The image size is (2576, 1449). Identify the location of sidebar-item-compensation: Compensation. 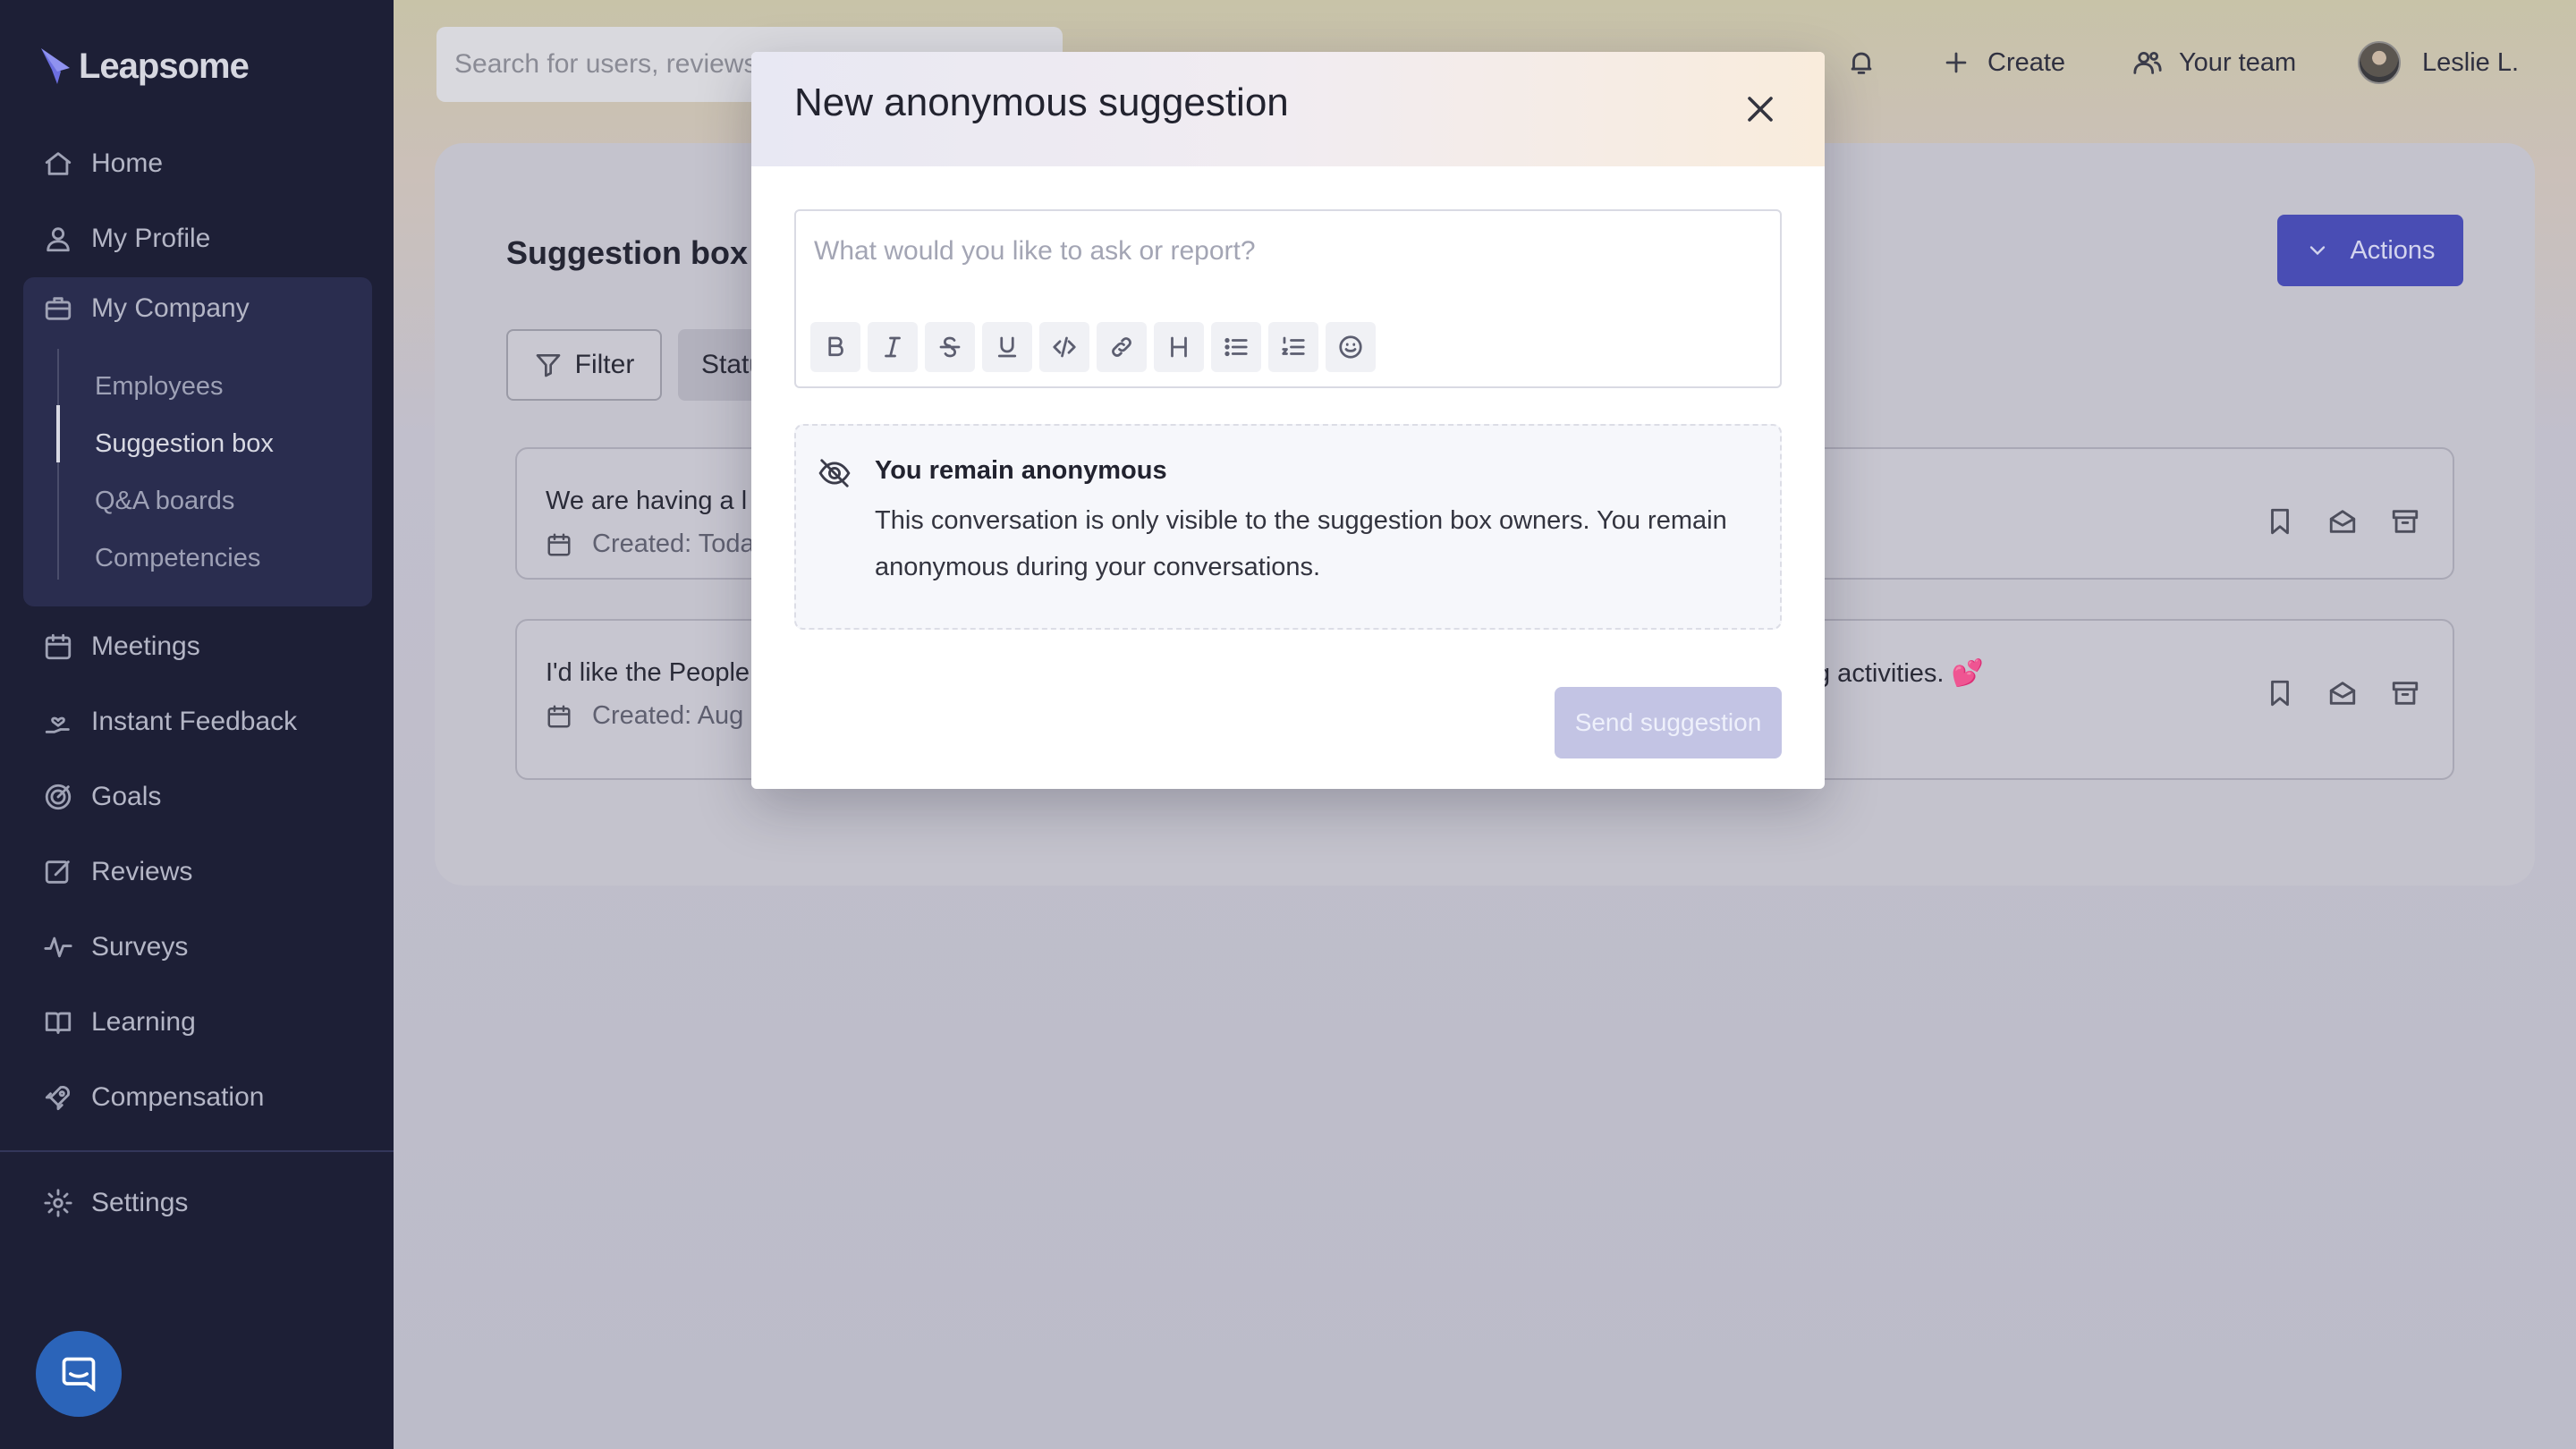
(197, 1097).